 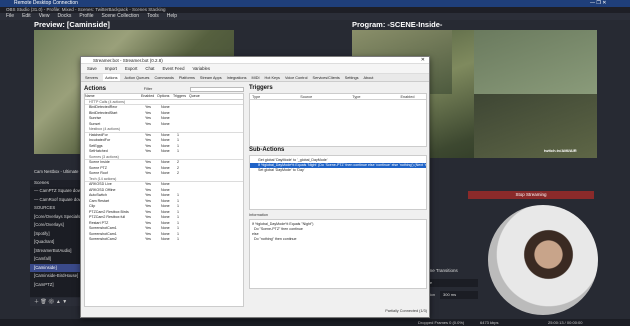 What do you see at coordinates (92, 68) in the screenshot?
I see `sb-save-button: Save` at bounding box center [92, 68].